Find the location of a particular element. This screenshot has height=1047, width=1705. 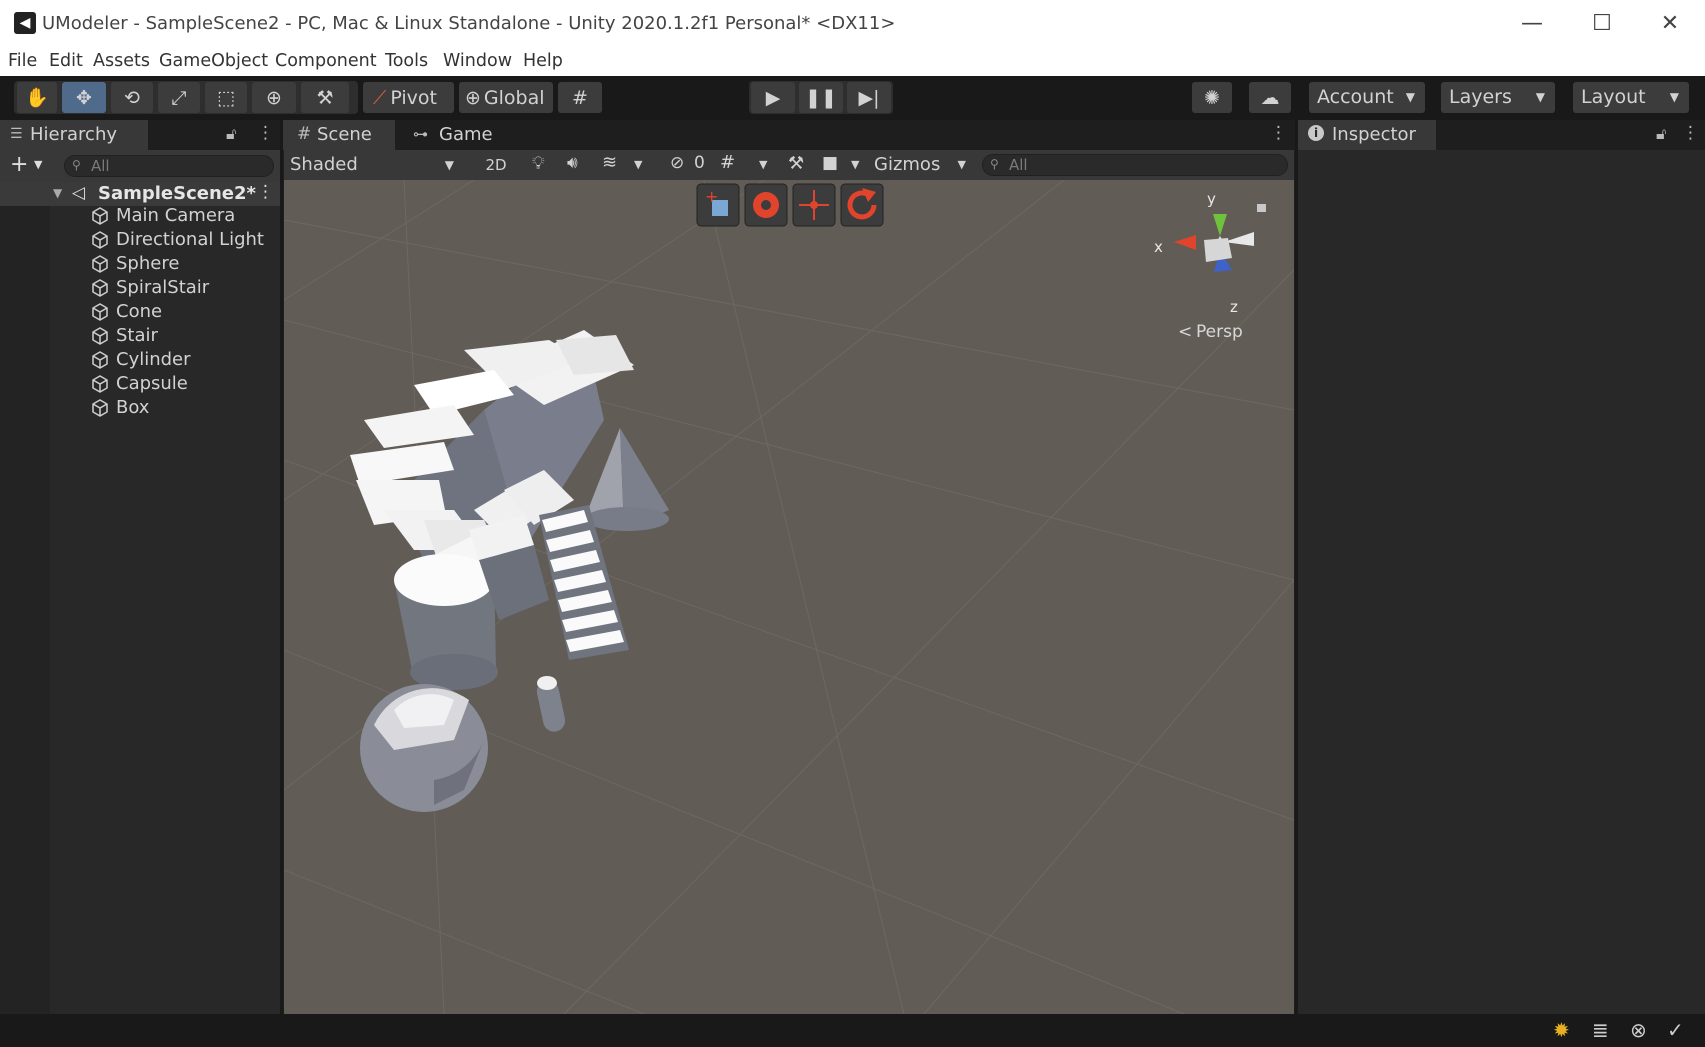

grid-visibility-icon: # is located at coordinates (727, 162).